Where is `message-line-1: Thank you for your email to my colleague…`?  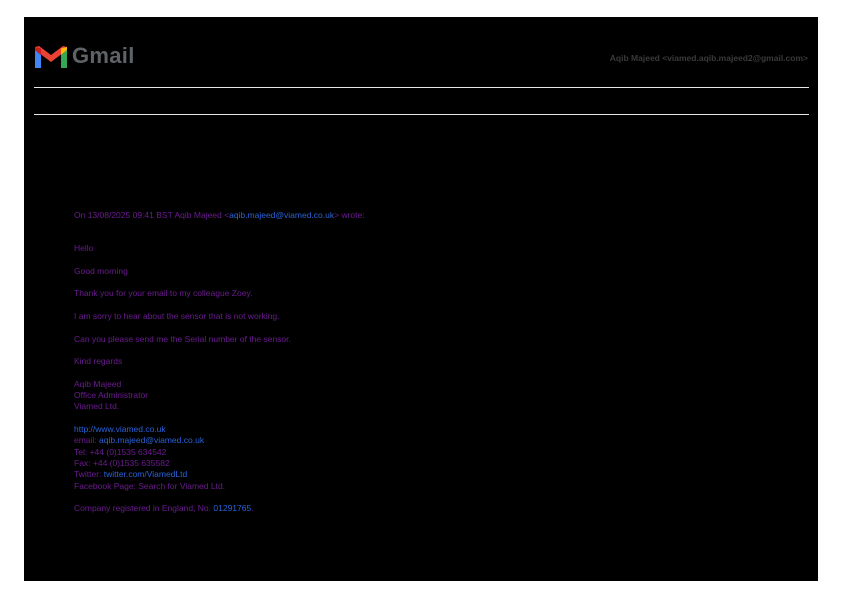 message-line-1: Thank you for your email to my colleague… is located at coordinates (163, 293).